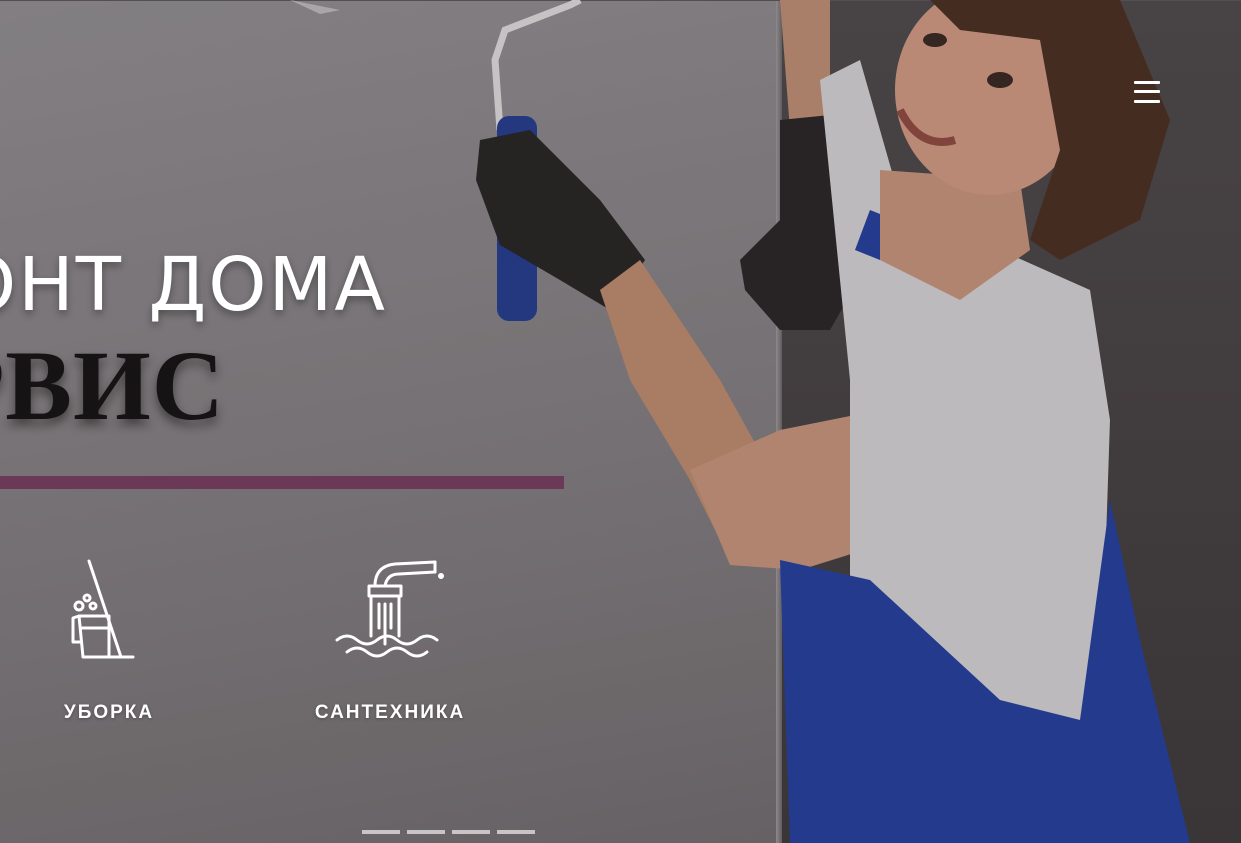 This screenshot has width=1241, height=843. I want to click on service-cleaning: УБОРКА, so click(109, 640).